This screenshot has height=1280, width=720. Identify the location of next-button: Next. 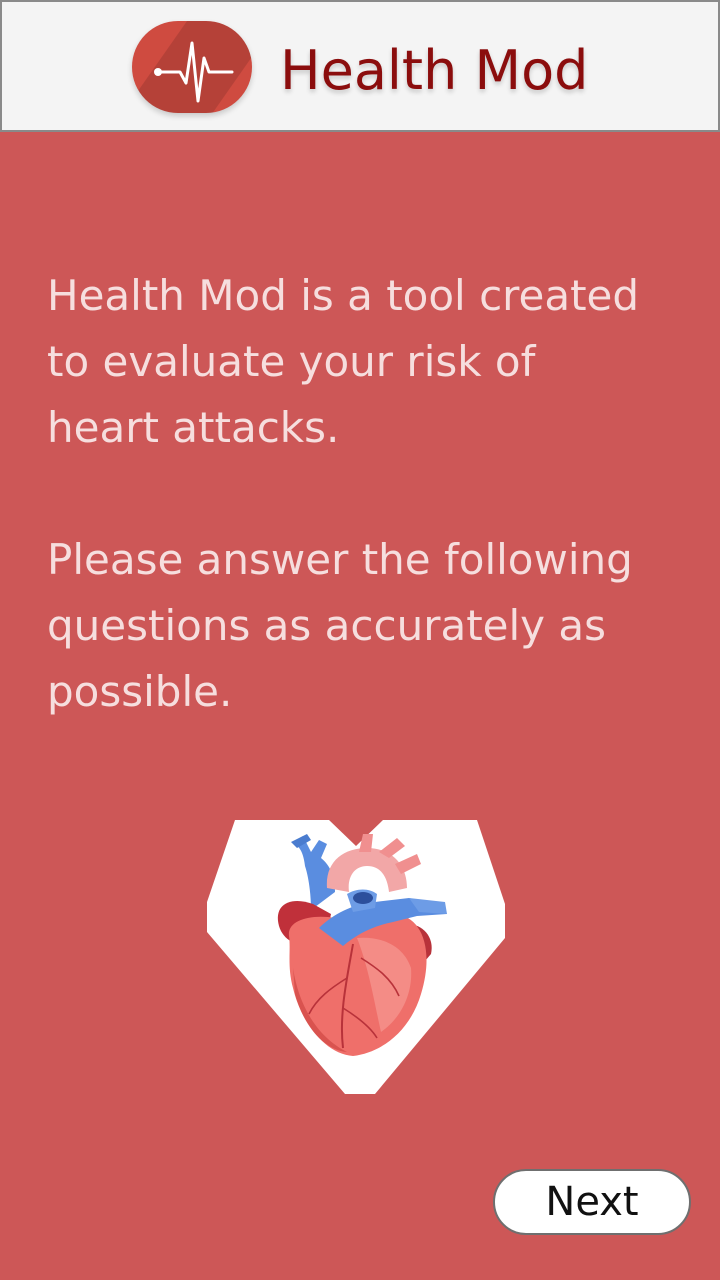
(592, 1202).